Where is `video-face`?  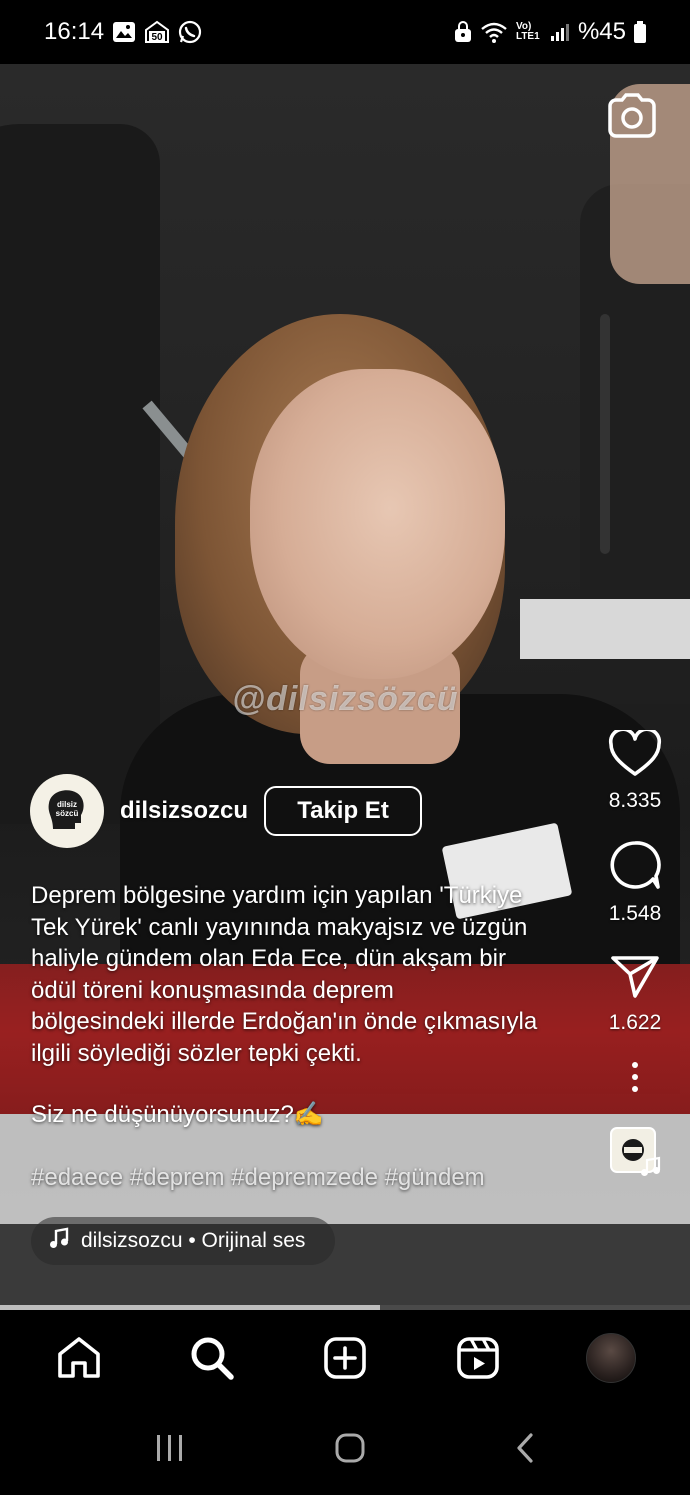
video-face is located at coordinates (377, 524).